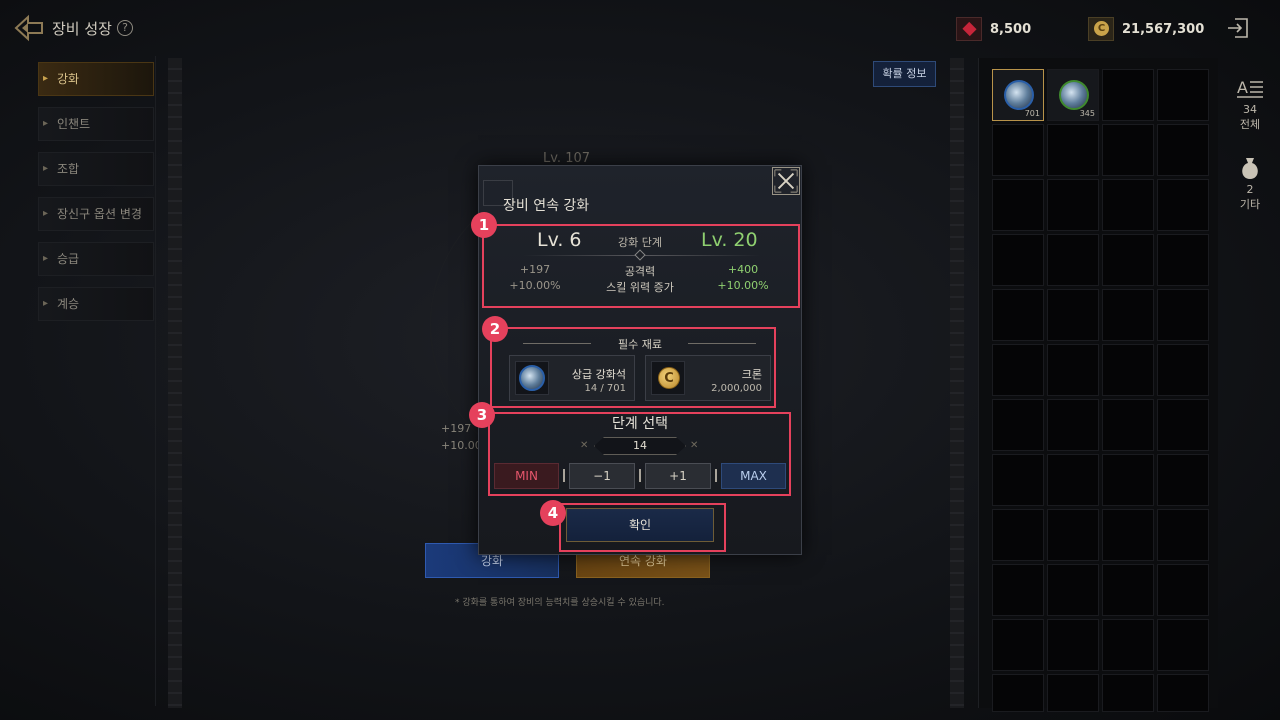 This screenshot has width=1280, height=720. Describe the element at coordinates (753, 476) in the screenshot. I see `max-button: MAX` at that location.